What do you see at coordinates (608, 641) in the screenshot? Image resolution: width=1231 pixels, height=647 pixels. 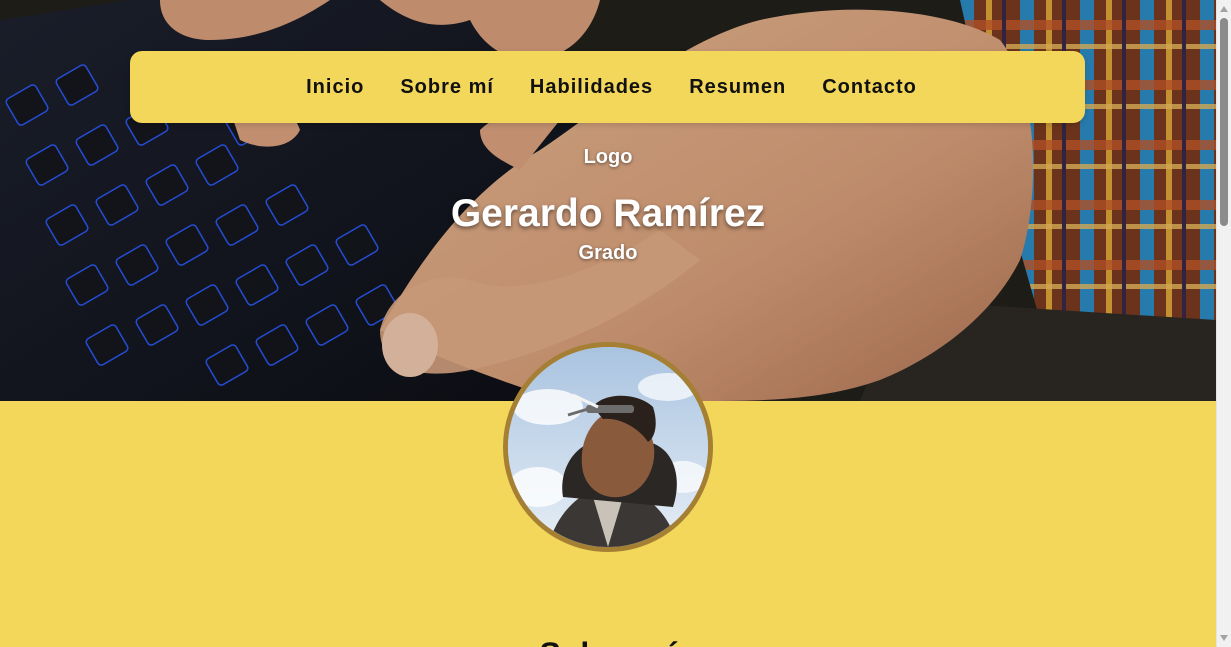 I see `about-section-heading: Sobre mí` at bounding box center [608, 641].